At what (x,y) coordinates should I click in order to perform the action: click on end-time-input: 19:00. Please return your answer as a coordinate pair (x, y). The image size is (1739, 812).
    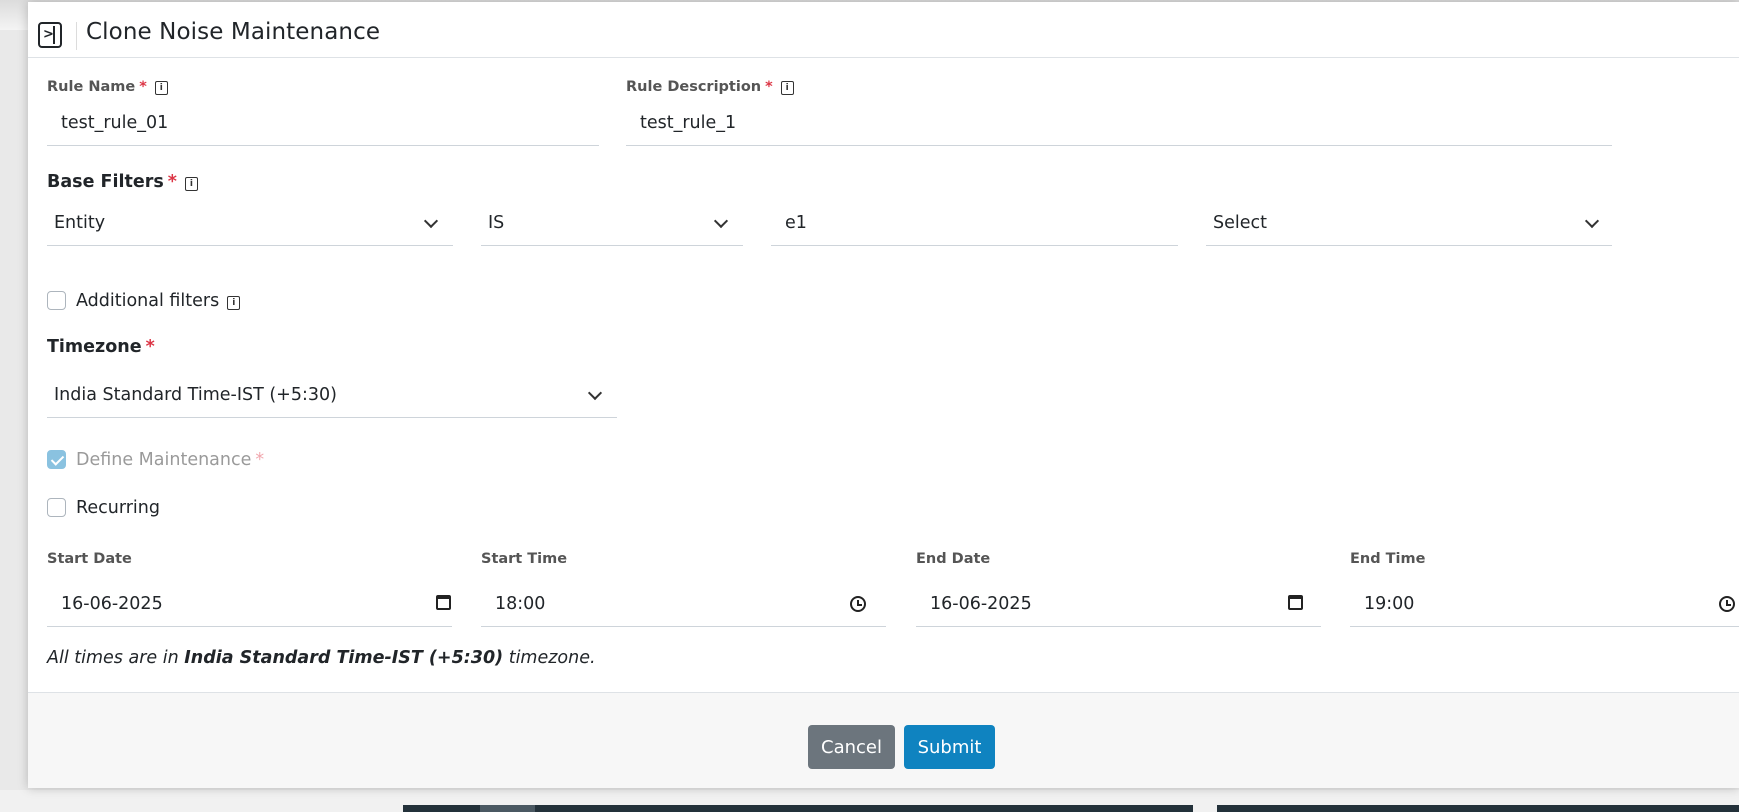
    Looking at the image, I should click on (1544, 605).